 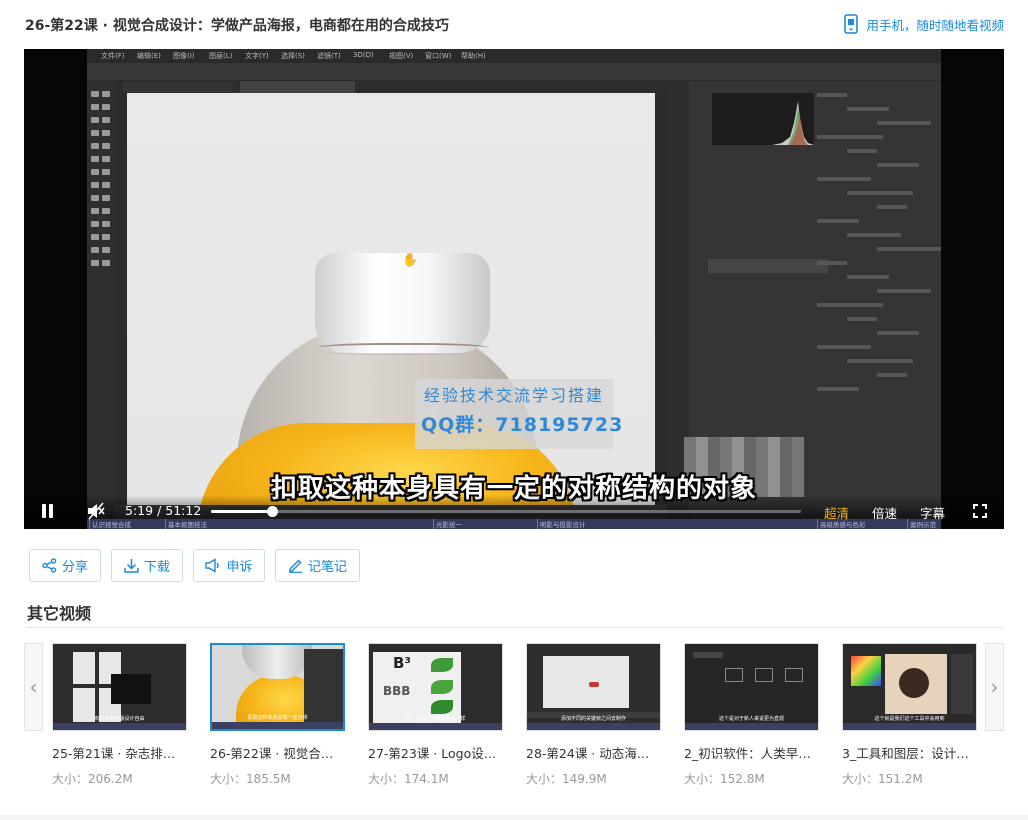 What do you see at coordinates (884, 512) in the screenshot?
I see `speed-button: 倍速` at bounding box center [884, 512].